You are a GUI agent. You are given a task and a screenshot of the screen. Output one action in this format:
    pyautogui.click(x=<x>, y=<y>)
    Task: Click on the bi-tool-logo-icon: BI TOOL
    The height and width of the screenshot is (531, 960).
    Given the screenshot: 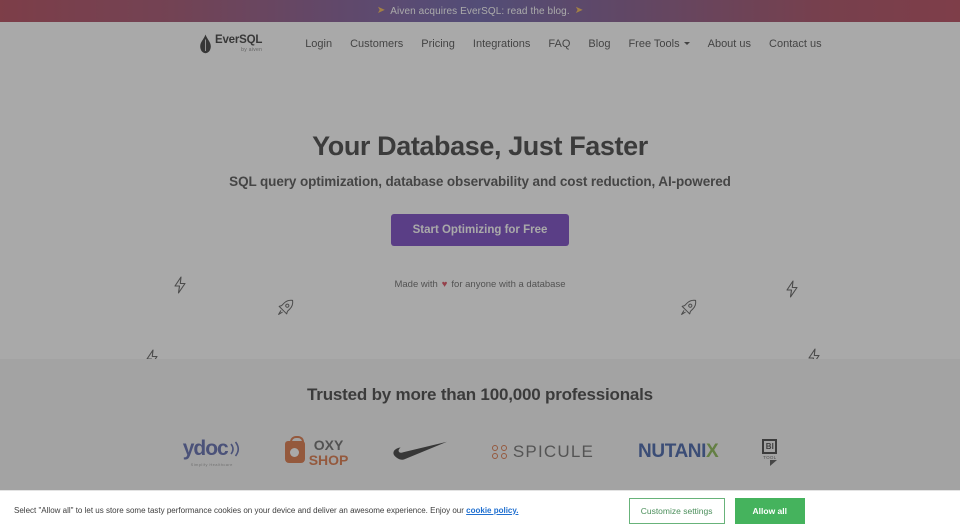 What is the action you would take?
    pyautogui.click(x=770, y=452)
    